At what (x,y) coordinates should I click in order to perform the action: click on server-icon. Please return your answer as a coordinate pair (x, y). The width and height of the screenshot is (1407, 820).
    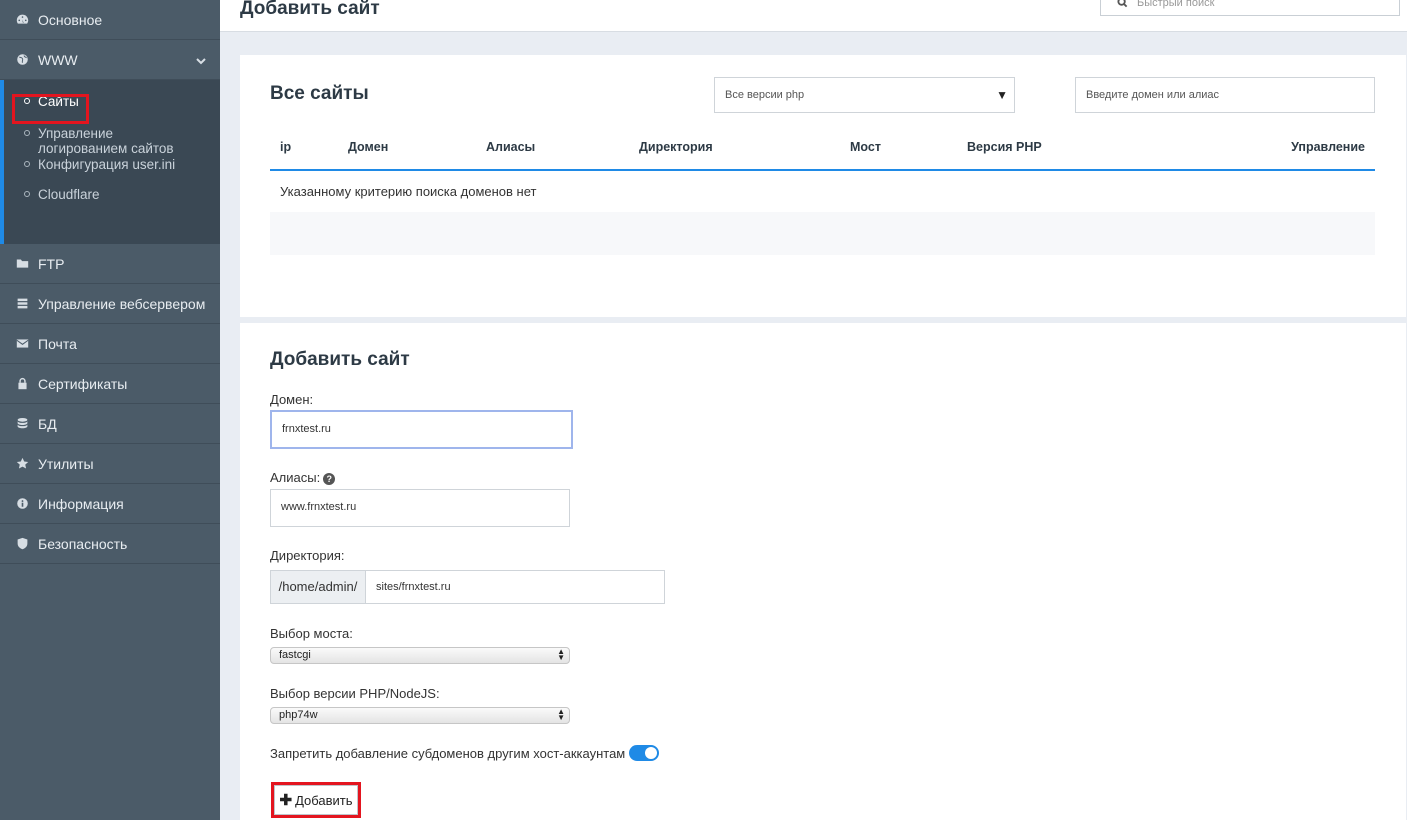
    Looking at the image, I should click on (22, 304).